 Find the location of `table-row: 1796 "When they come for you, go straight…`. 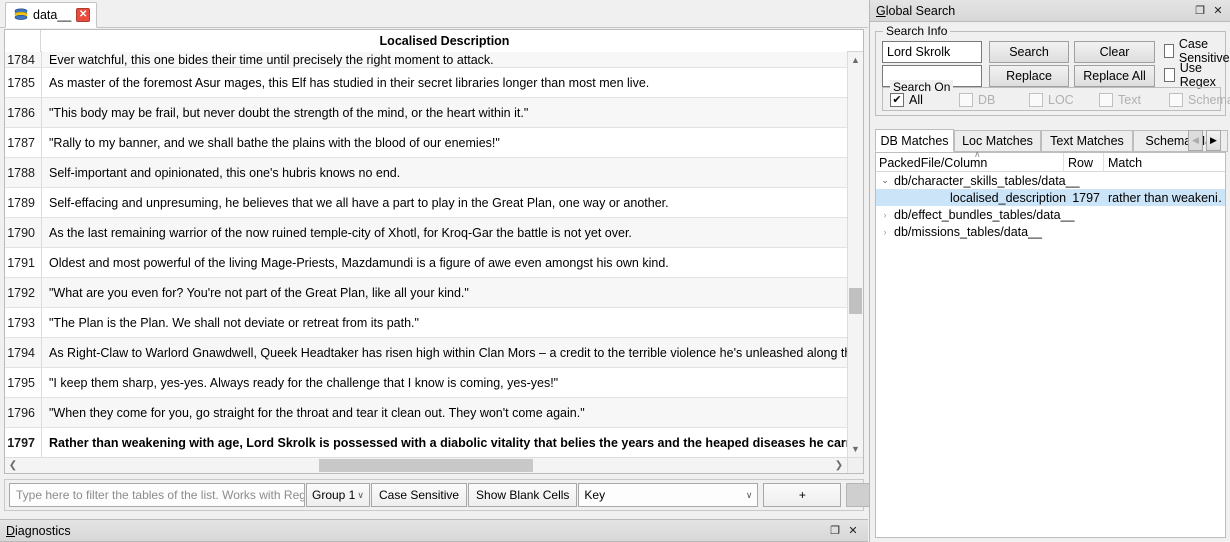

table-row: 1796 "When they come for you, go straight… is located at coordinates (426, 413).